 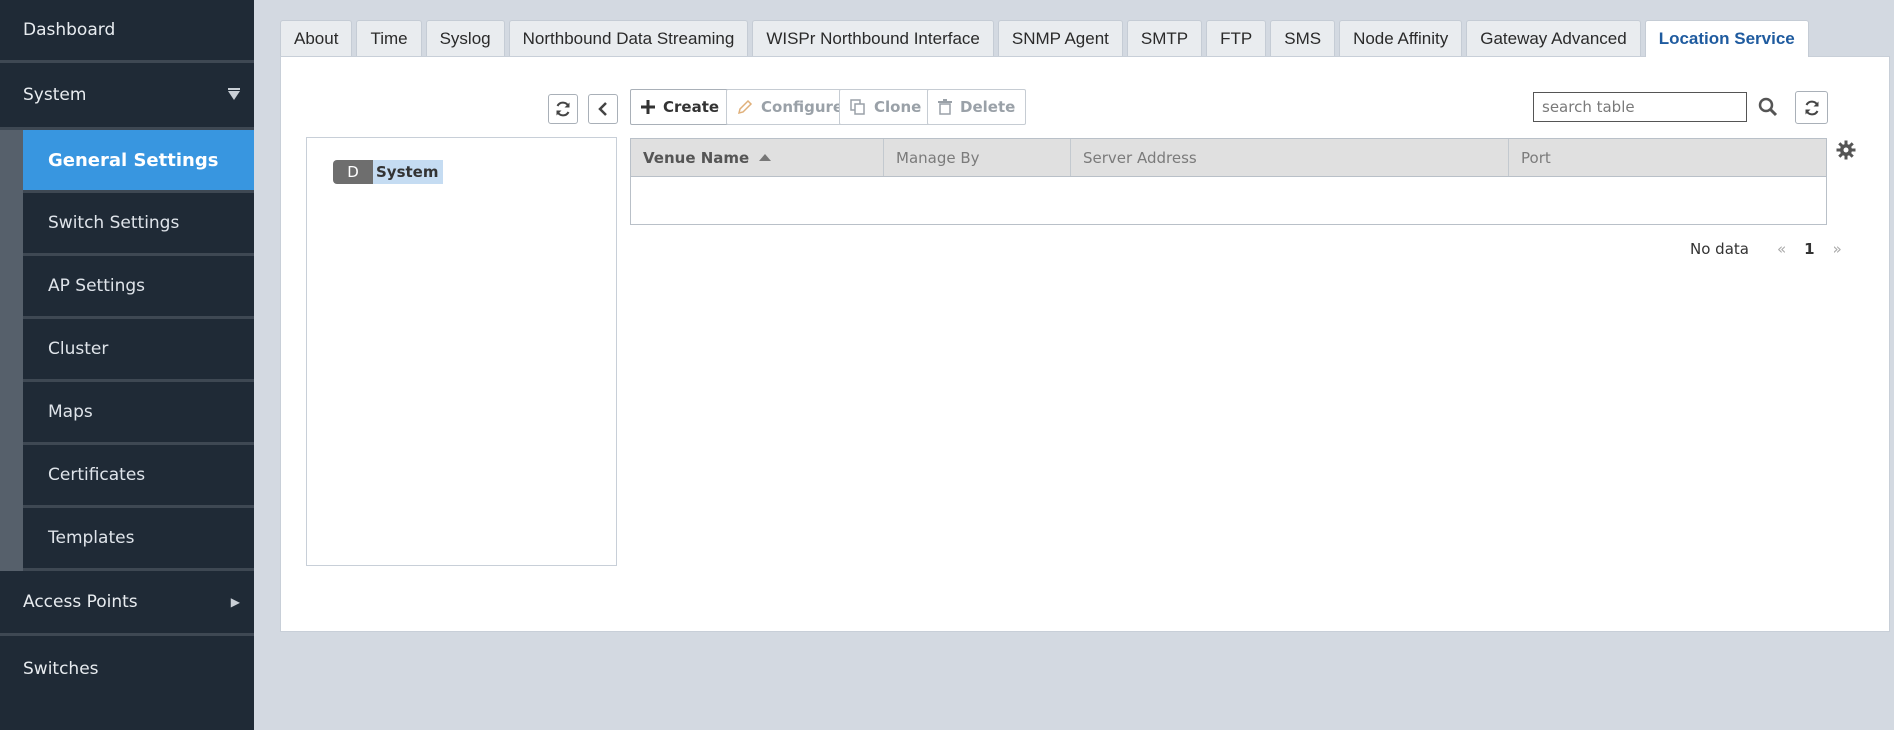 I want to click on tab-label: SNMP Agent, so click(x=1060, y=38).